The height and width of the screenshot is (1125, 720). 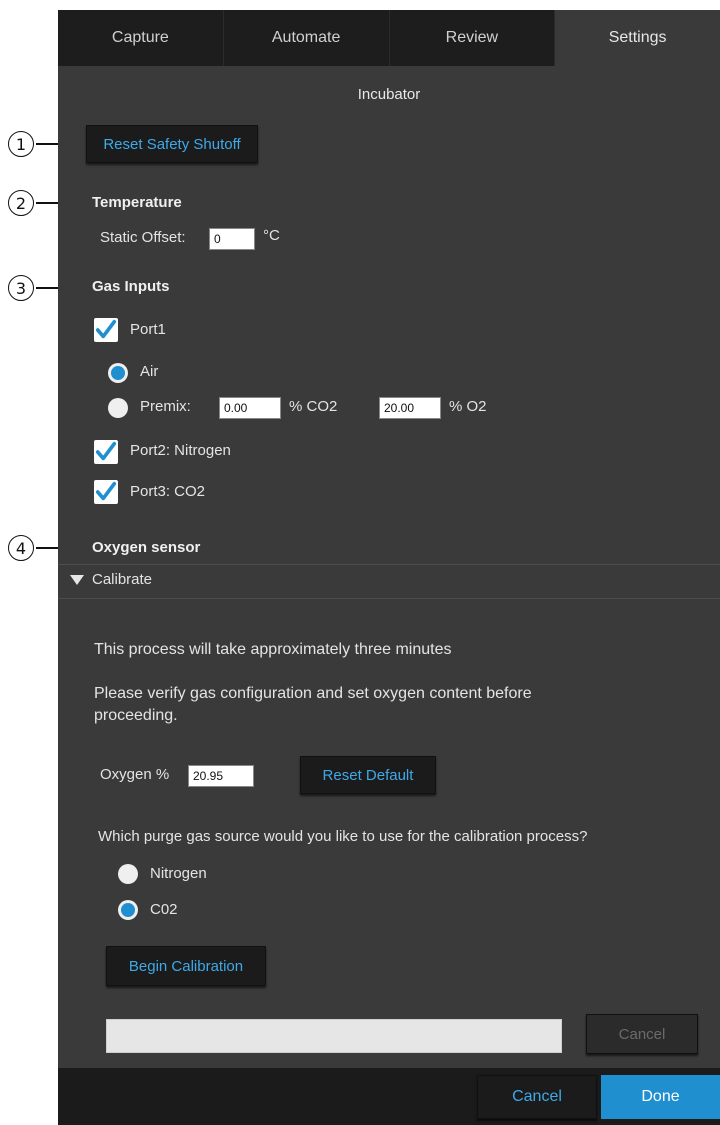 I want to click on callout-2: 2, so click(x=36, y=203).